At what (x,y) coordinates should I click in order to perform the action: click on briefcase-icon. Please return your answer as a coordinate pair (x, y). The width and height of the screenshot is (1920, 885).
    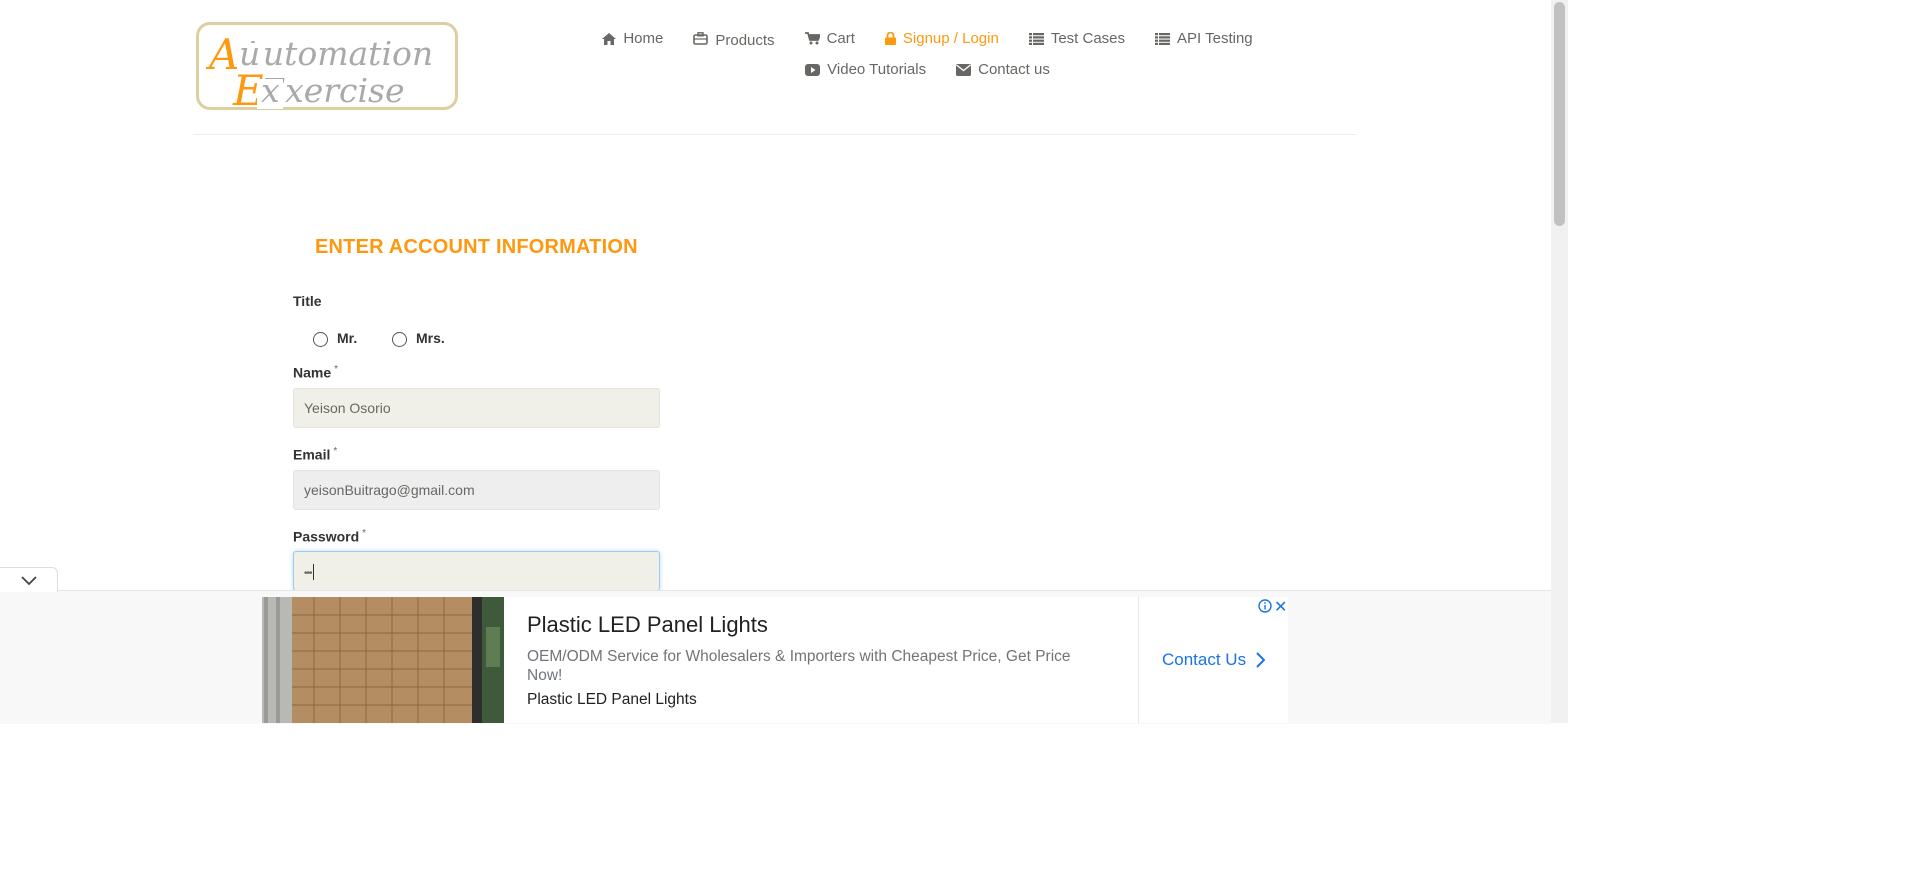
    Looking at the image, I should click on (701, 38).